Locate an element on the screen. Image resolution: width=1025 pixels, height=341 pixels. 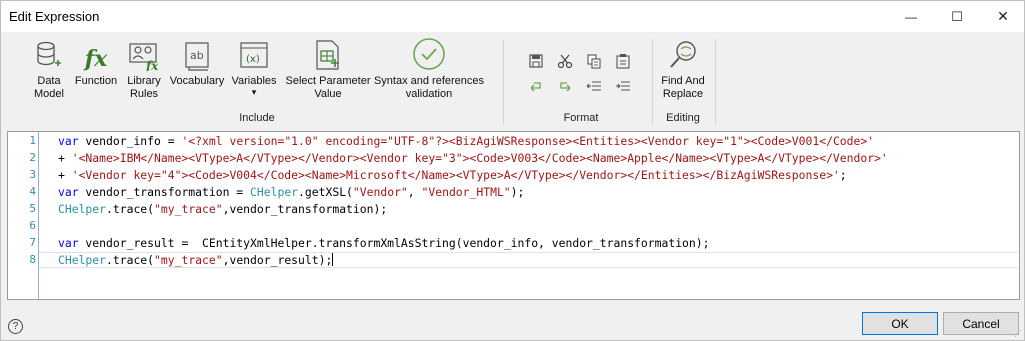
vocabulary-label: Vocabulary is located at coordinates (197, 81).